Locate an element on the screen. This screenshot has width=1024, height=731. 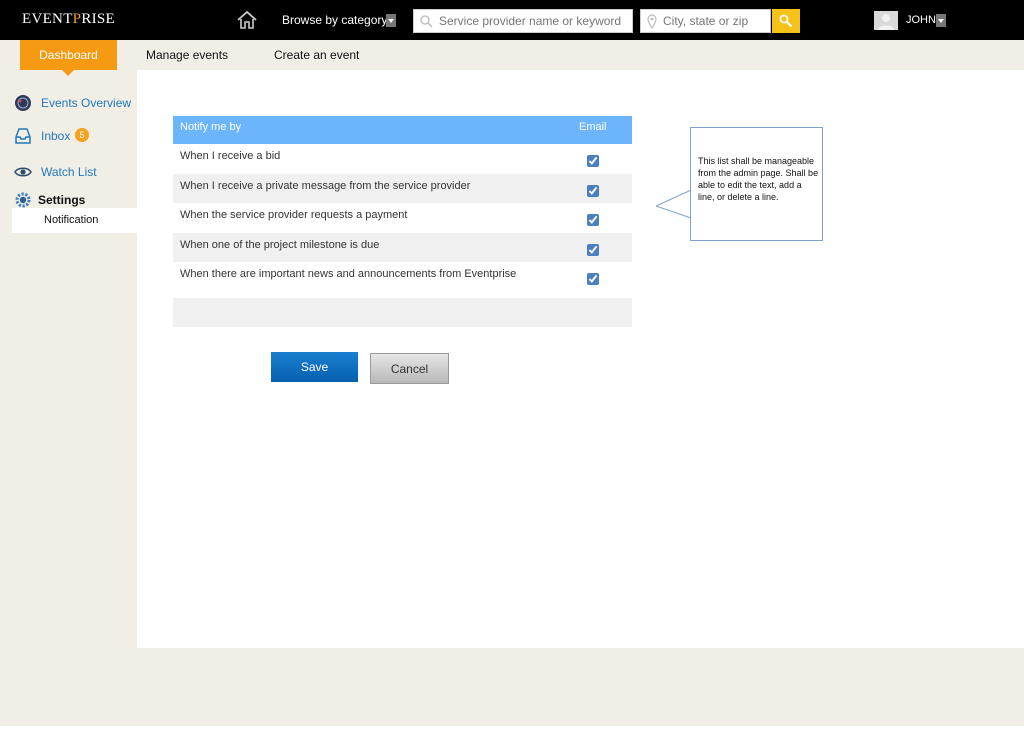
logo: EVENTPRISE is located at coordinates (68, 19).